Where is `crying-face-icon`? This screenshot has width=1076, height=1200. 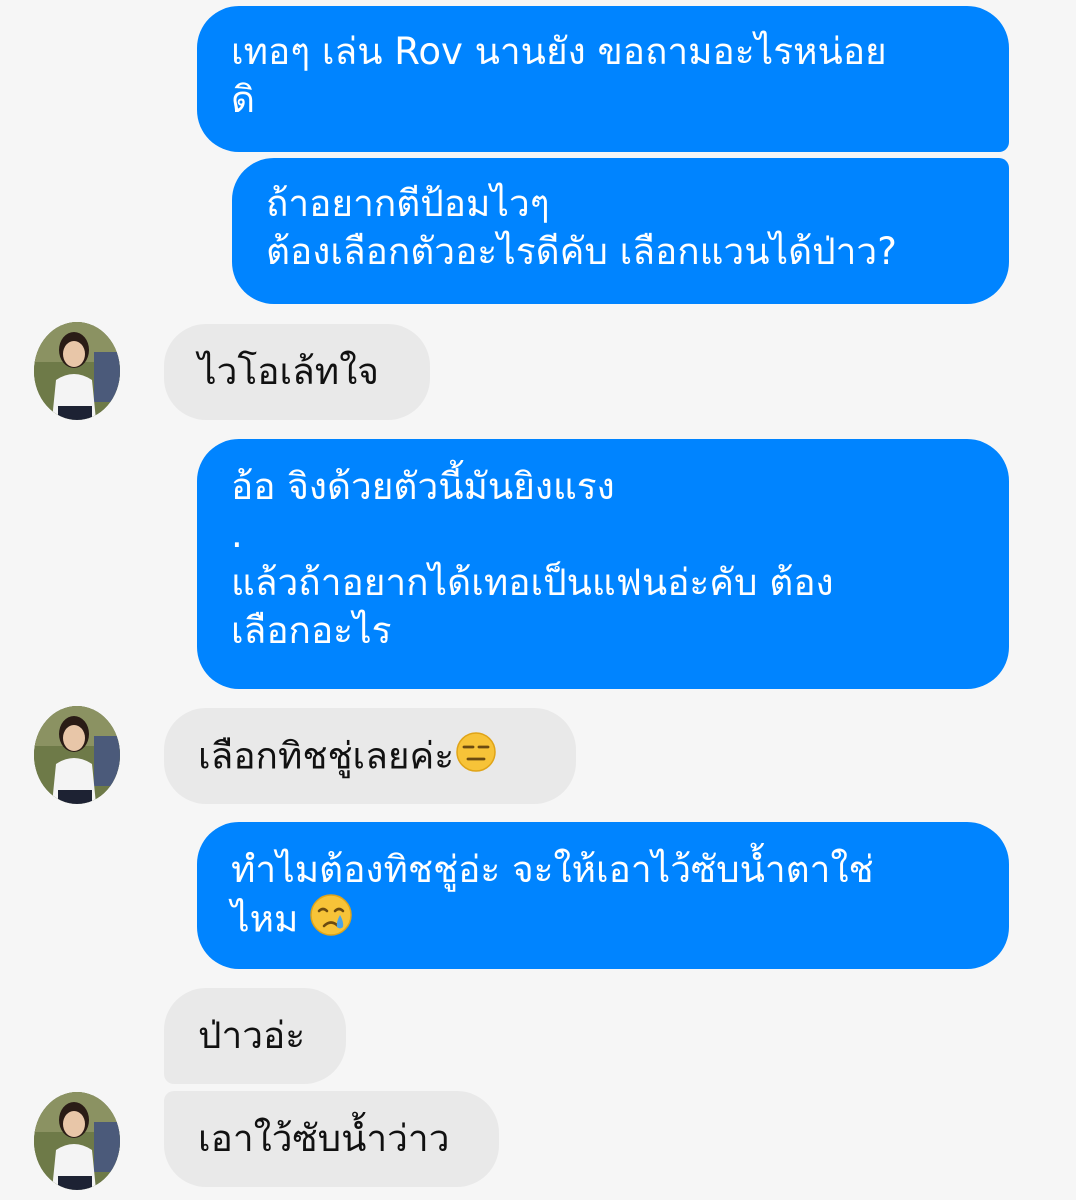
crying-face-icon is located at coordinates (331, 921).